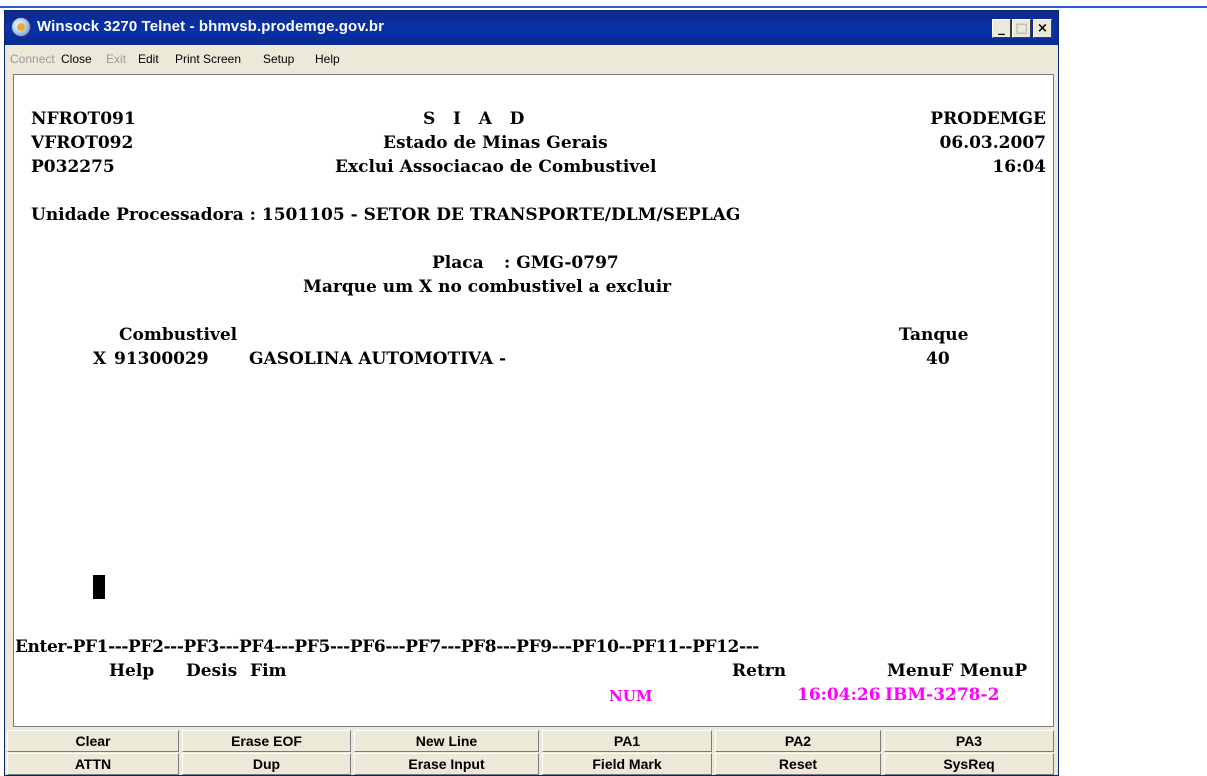  I want to click on terminal-cursor, so click(99, 587).